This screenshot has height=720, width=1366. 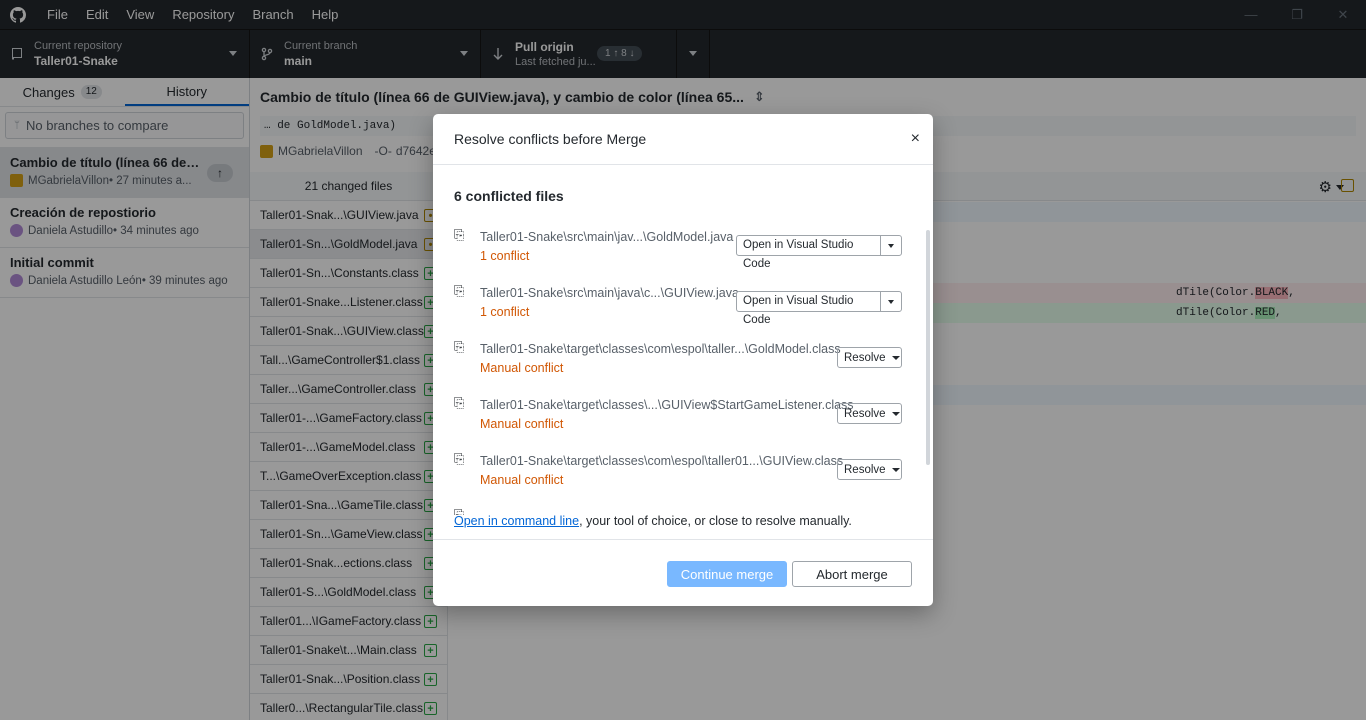 I want to click on scrollbar, so click(x=928, y=347).